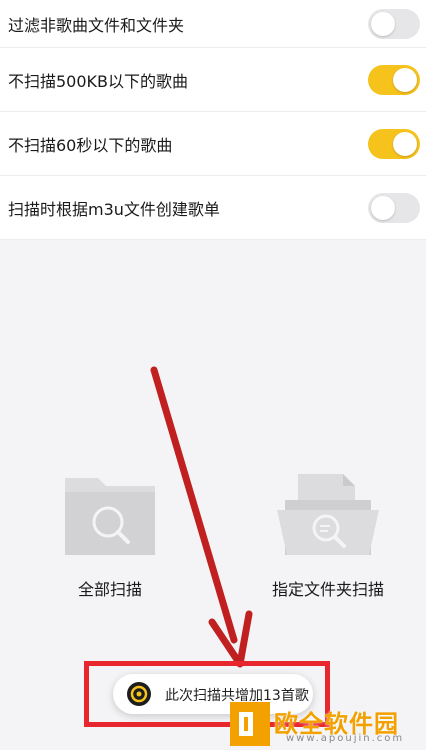 This screenshot has height=750, width=426. Describe the element at coordinates (139, 694) in the screenshot. I see `music-app-icon` at that location.